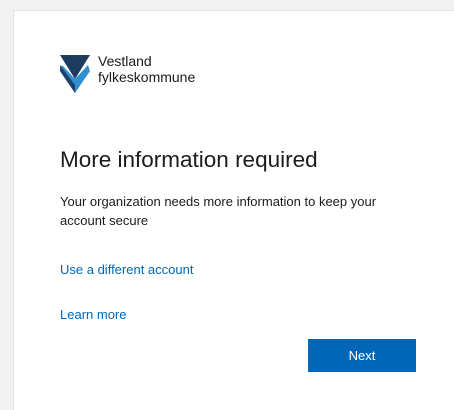 This screenshot has height=410, width=454. Describe the element at coordinates (75, 74) in the screenshot. I see `vestland-shield-icon` at that location.